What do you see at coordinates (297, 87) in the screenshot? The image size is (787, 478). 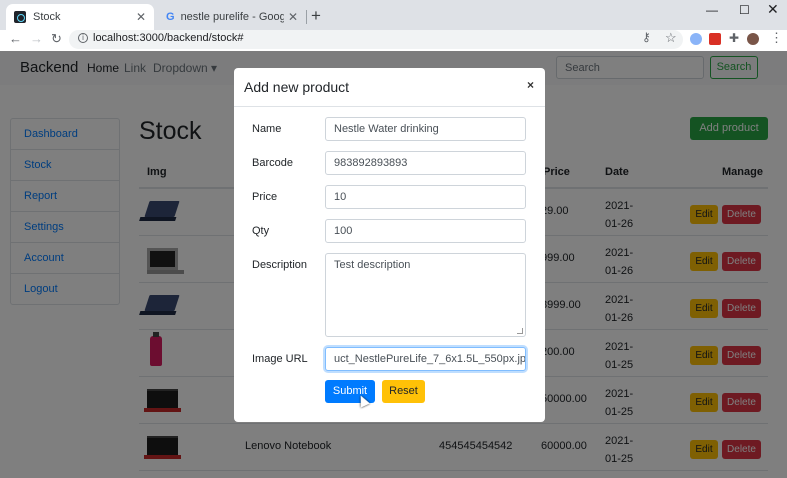 I see `modal-title: Add new product` at bounding box center [297, 87].